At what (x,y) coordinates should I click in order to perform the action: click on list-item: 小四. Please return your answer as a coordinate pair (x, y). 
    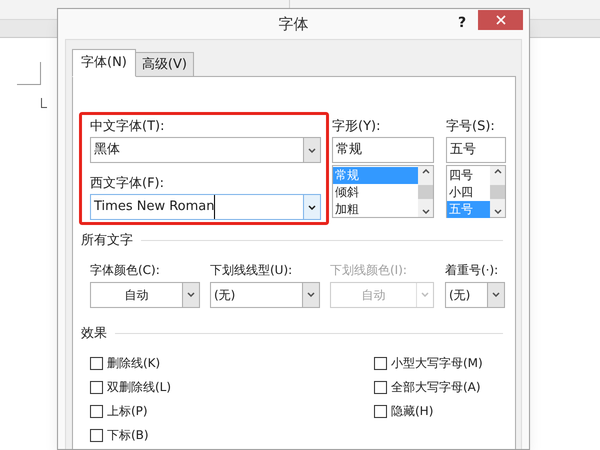
    Looking at the image, I should click on (468, 192).